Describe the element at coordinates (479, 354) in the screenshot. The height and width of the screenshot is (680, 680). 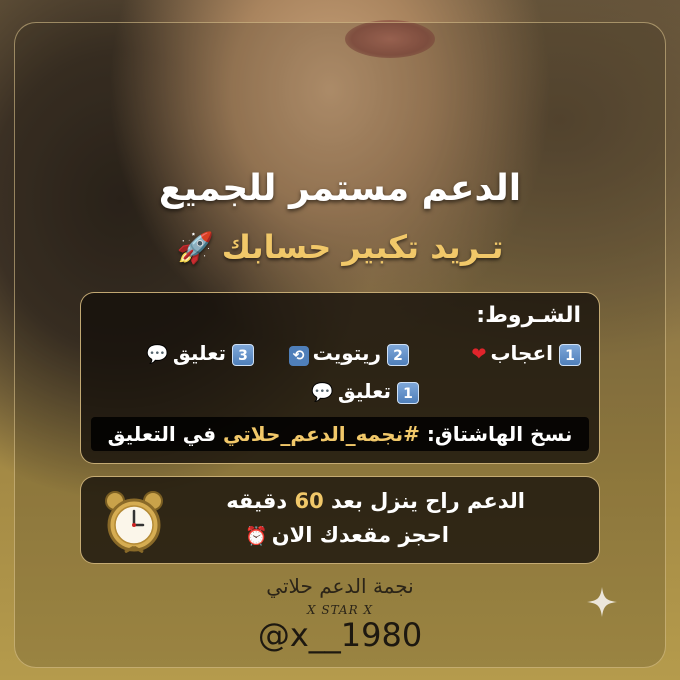
I see `red-heart-icon: ❤` at that location.